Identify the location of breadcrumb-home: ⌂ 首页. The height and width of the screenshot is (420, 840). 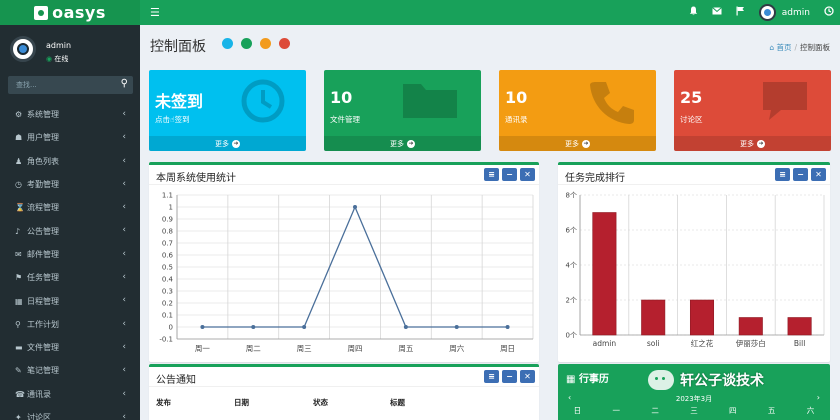
(780, 47).